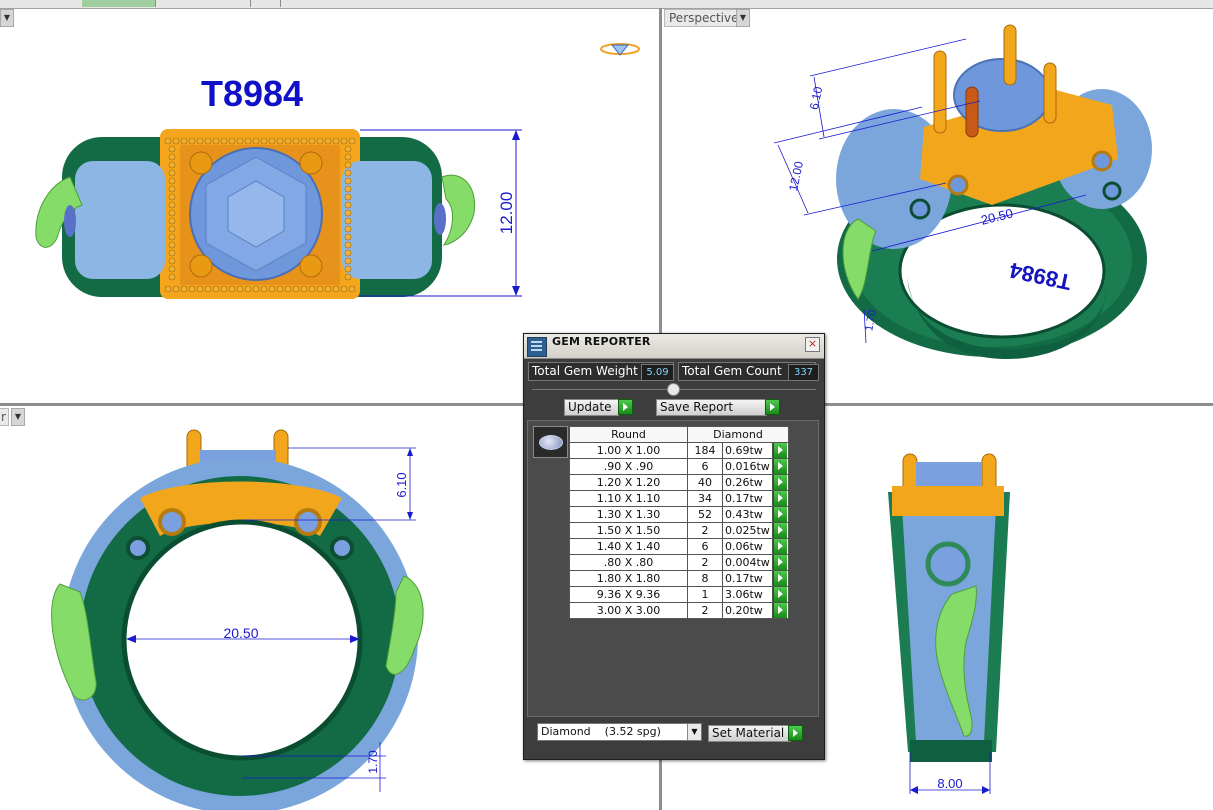 The image size is (1213, 810). I want to click on table-row: 1.20 X 1.20 40 0.26tw, so click(679, 482).